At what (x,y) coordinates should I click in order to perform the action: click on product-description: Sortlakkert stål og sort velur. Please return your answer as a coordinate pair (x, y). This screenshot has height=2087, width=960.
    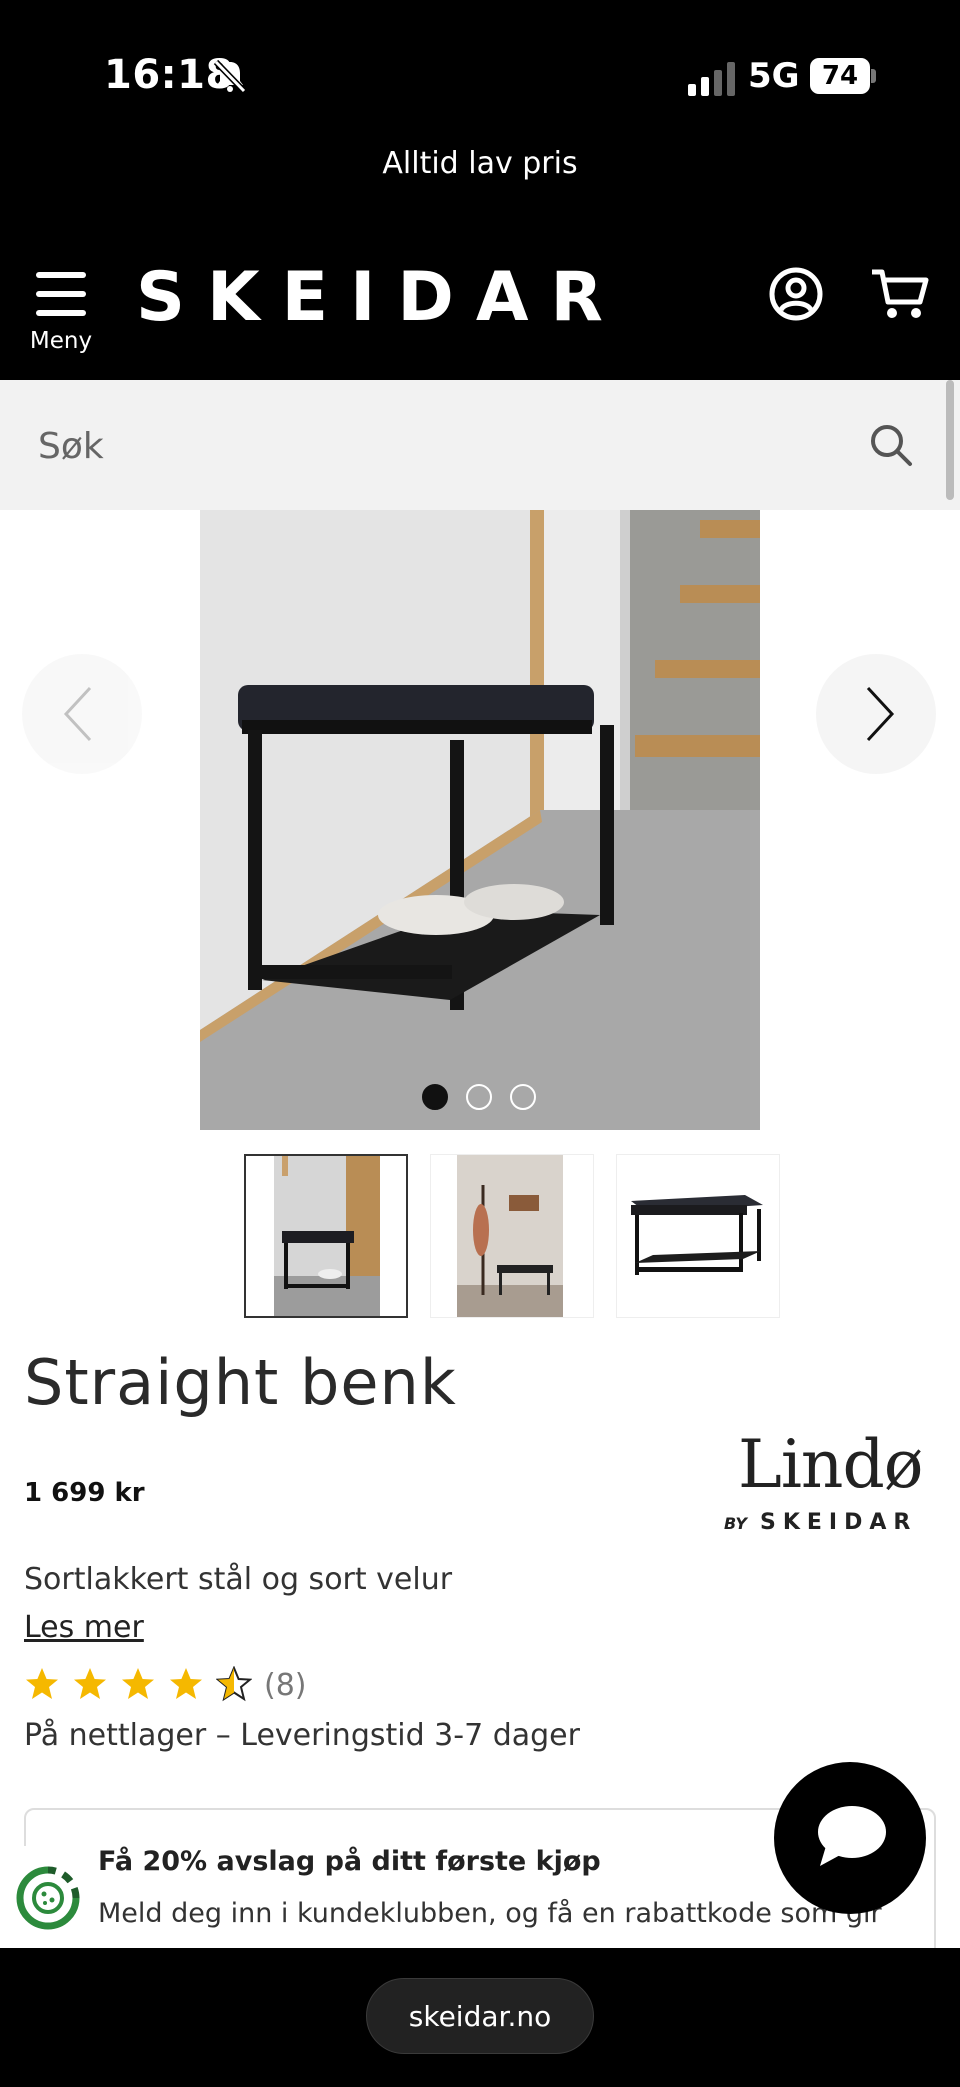
    Looking at the image, I should click on (238, 1579).